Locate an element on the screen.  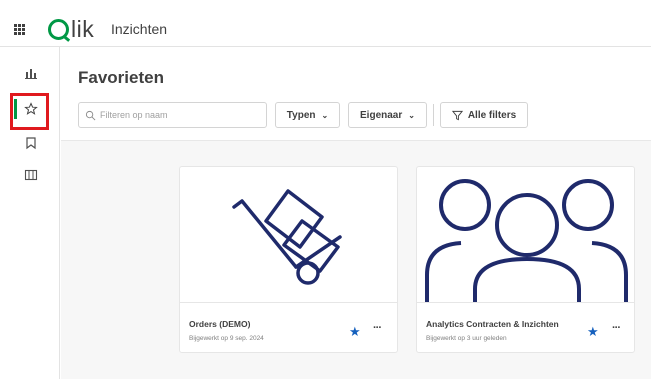
rail-item-catalog is located at coordinates (31, 175).